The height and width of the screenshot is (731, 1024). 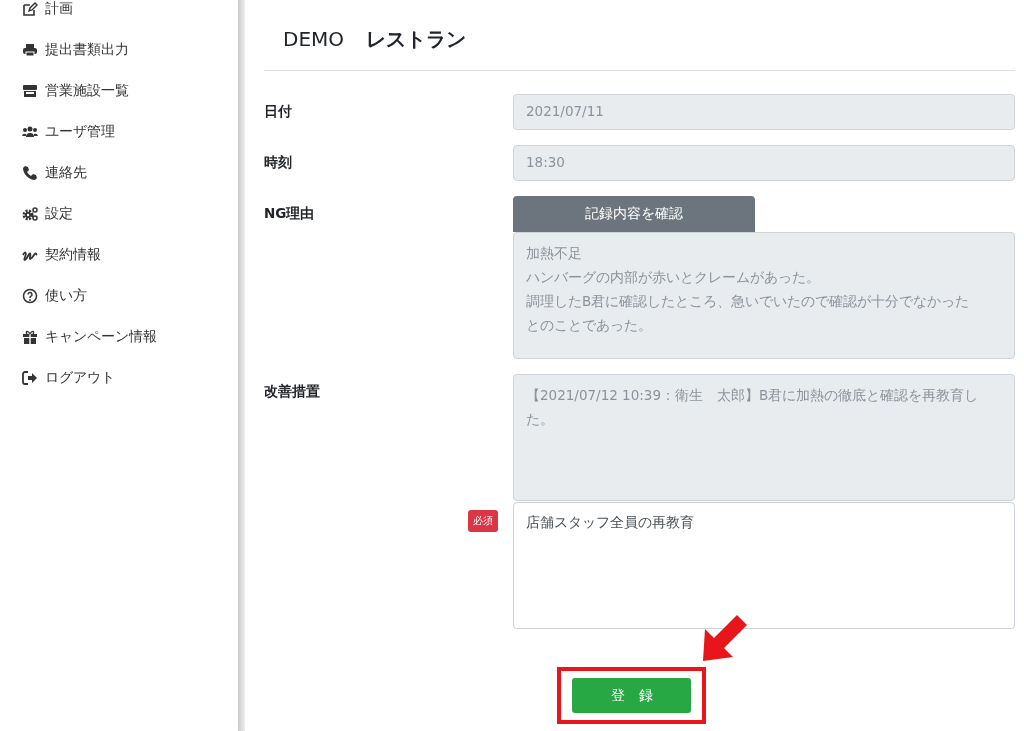 What do you see at coordinates (589, 325) in the screenshot?
I see `text-line: とのことであった。` at bounding box center [589, 325].